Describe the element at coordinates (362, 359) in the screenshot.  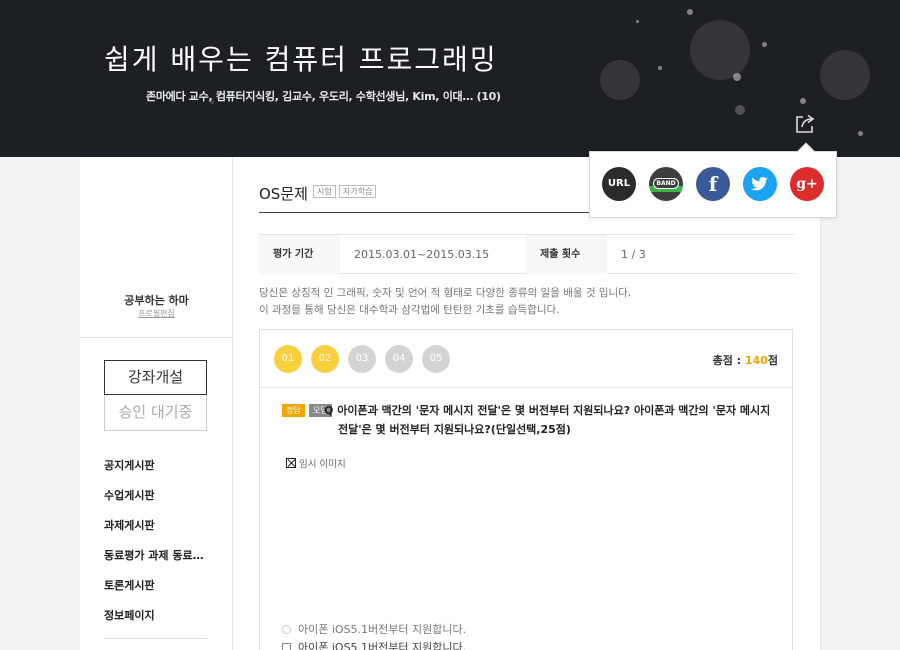
I see `question-step-03: 03` at that location.